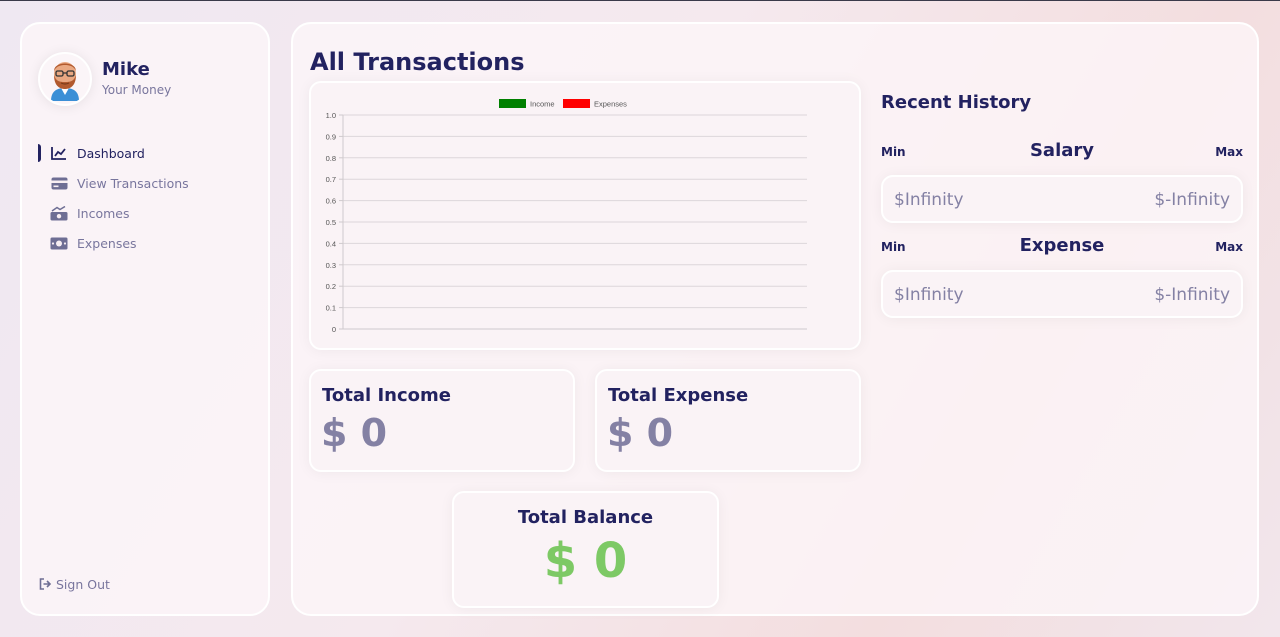  What do you see at coordinates (678, 395) in the screenshot?
I see `total-expense-label: Total Expense` at bounding box center [678, 395].